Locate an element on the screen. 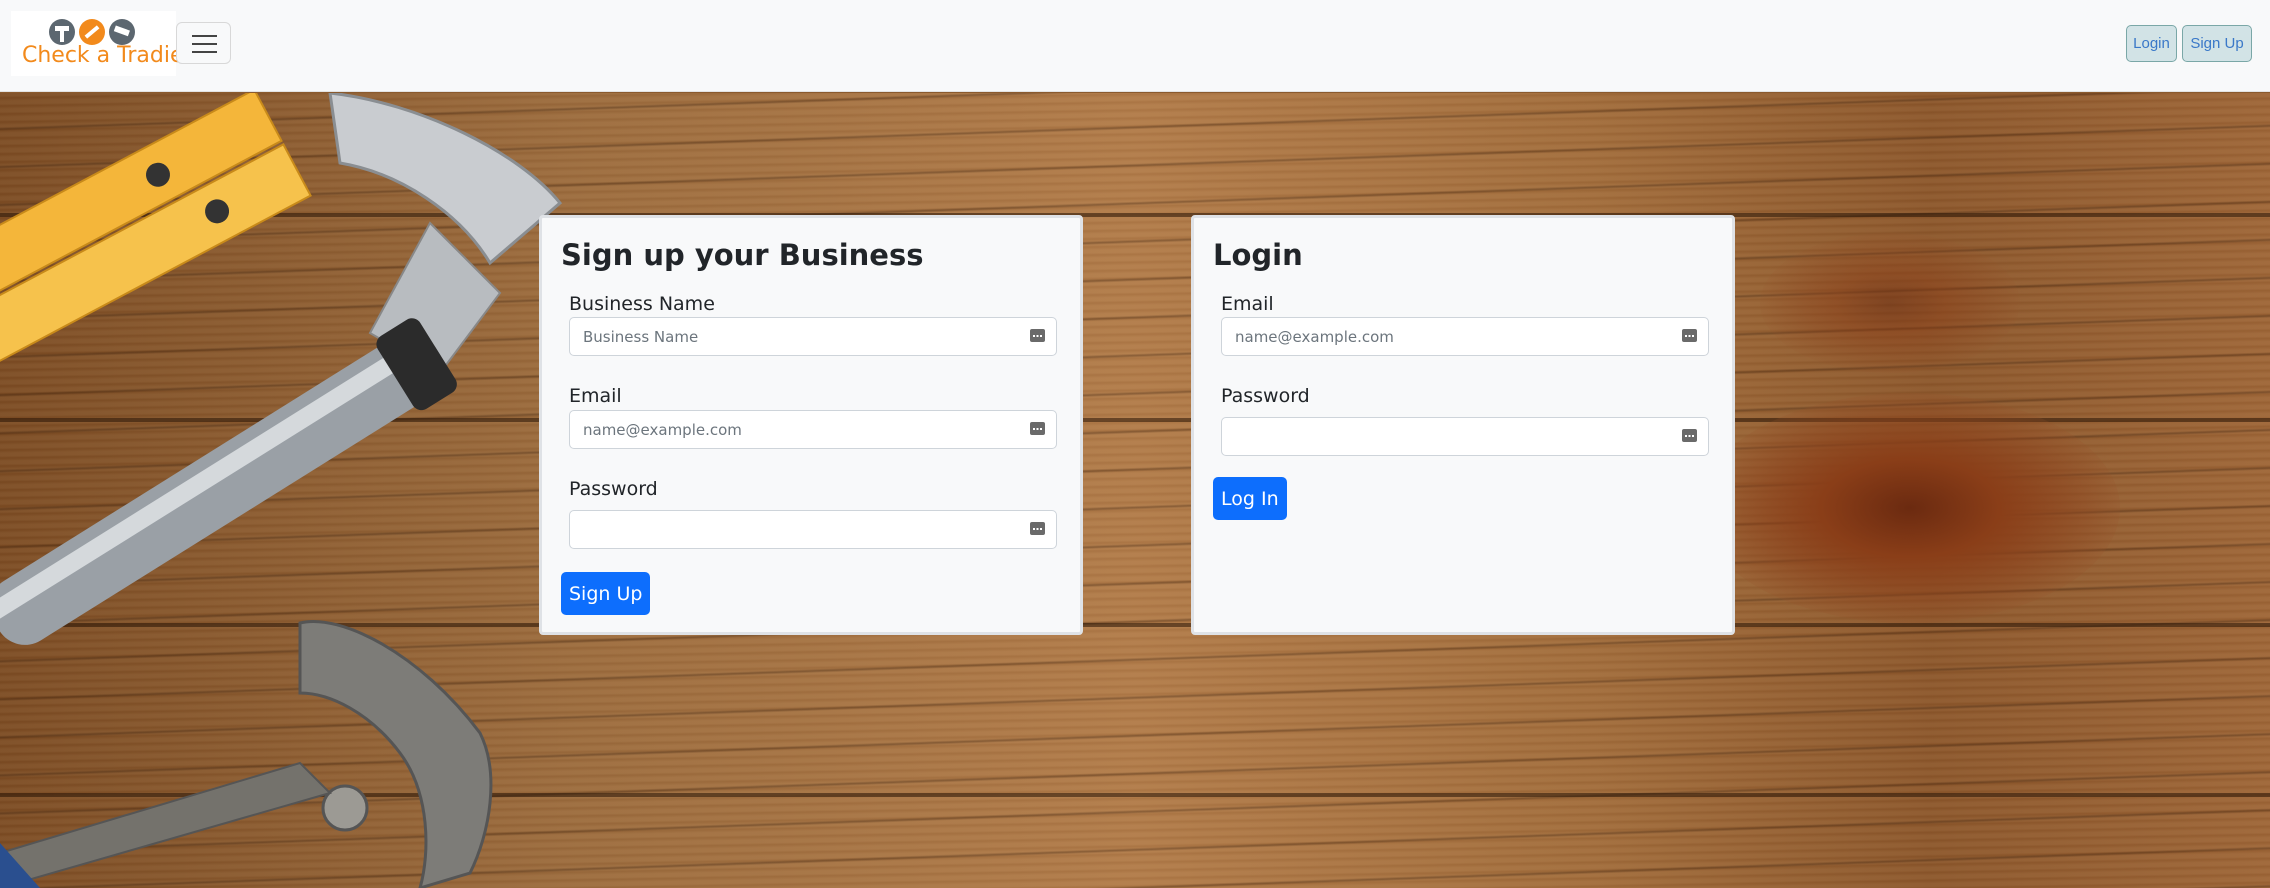  login-password-input is located at coordinates (1465, 436).